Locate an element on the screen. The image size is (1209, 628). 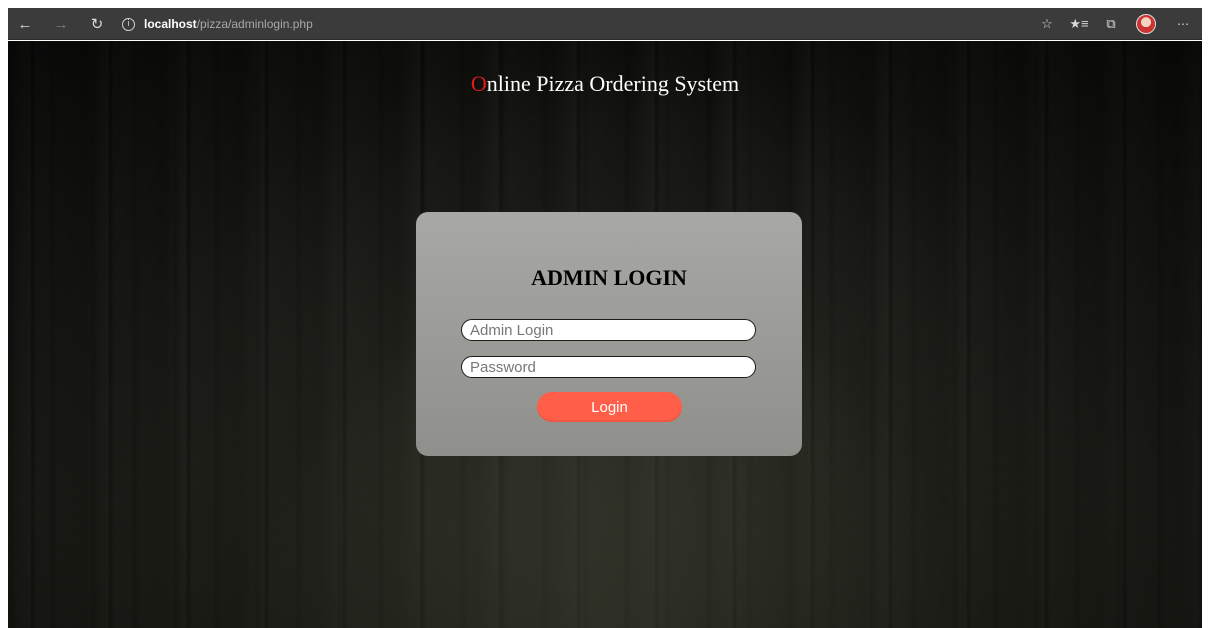
url-host: localhost is located at coordinates (170, 24).